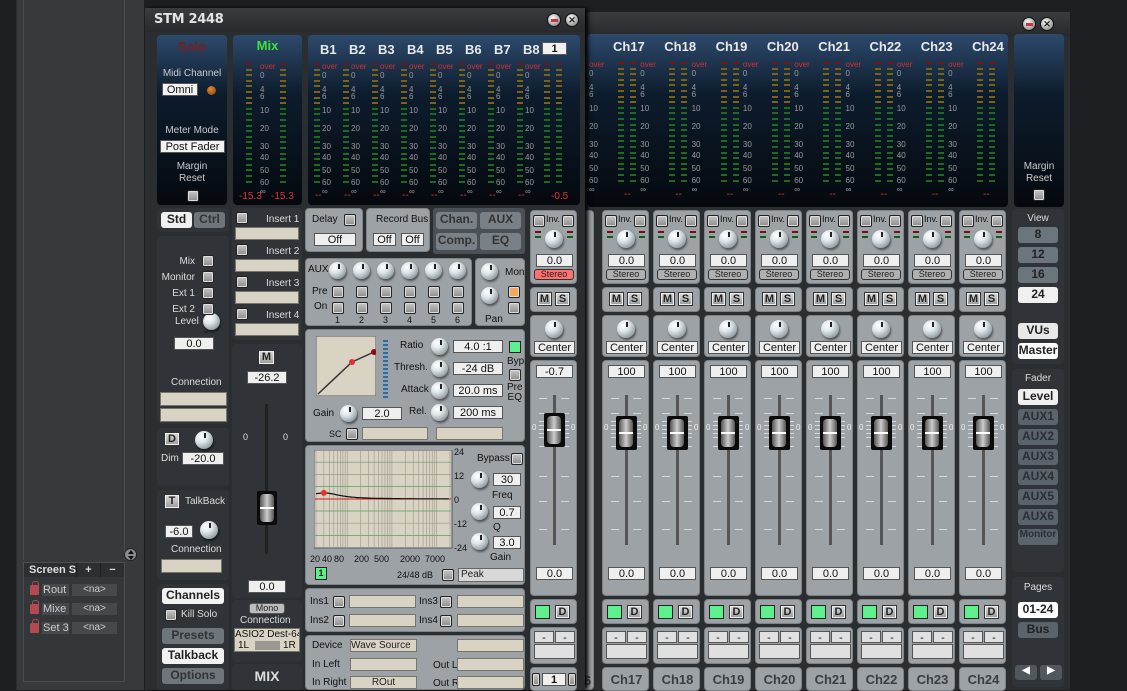  Describe the element at coordinates (383, 664) in the screenshot. I see `in-left-field` at that location.